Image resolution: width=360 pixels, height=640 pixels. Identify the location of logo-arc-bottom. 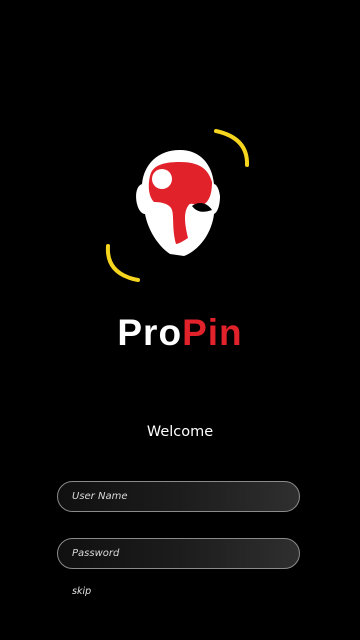
(122, 263).